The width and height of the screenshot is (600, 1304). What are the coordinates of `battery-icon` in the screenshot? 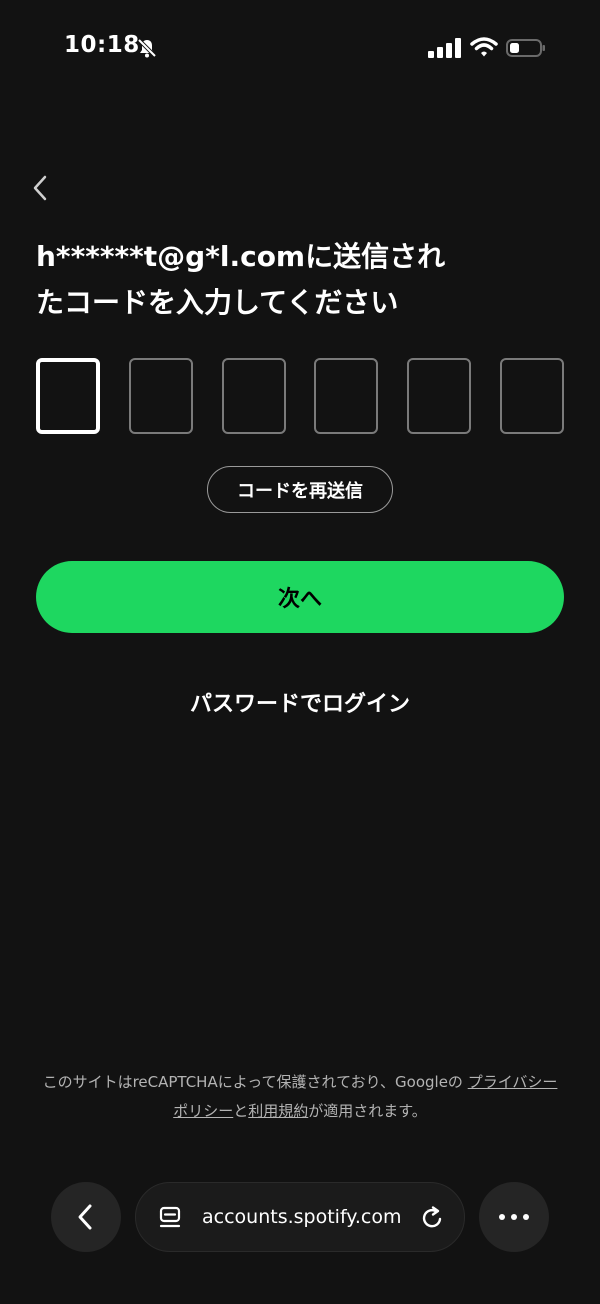 It's located at (525, 48).